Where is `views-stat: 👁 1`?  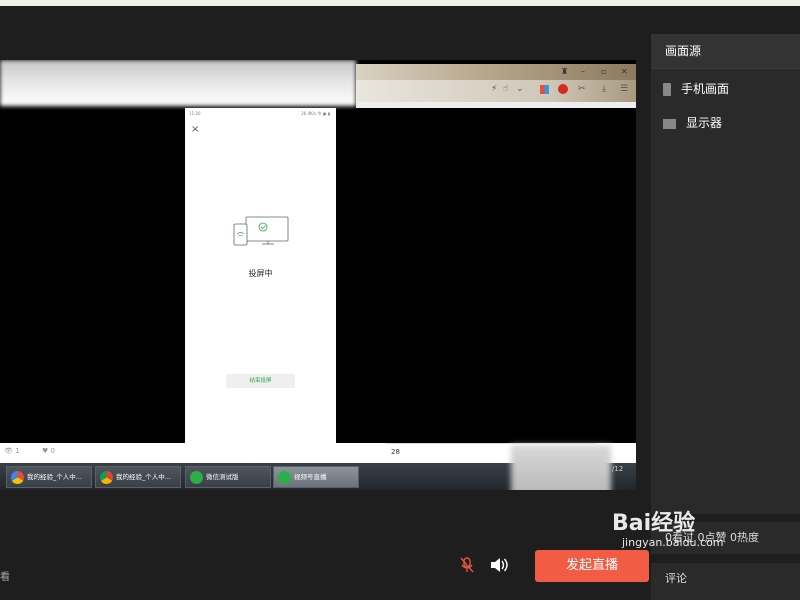 views-stat: 👁 1 is located at coordinates (12, 451).